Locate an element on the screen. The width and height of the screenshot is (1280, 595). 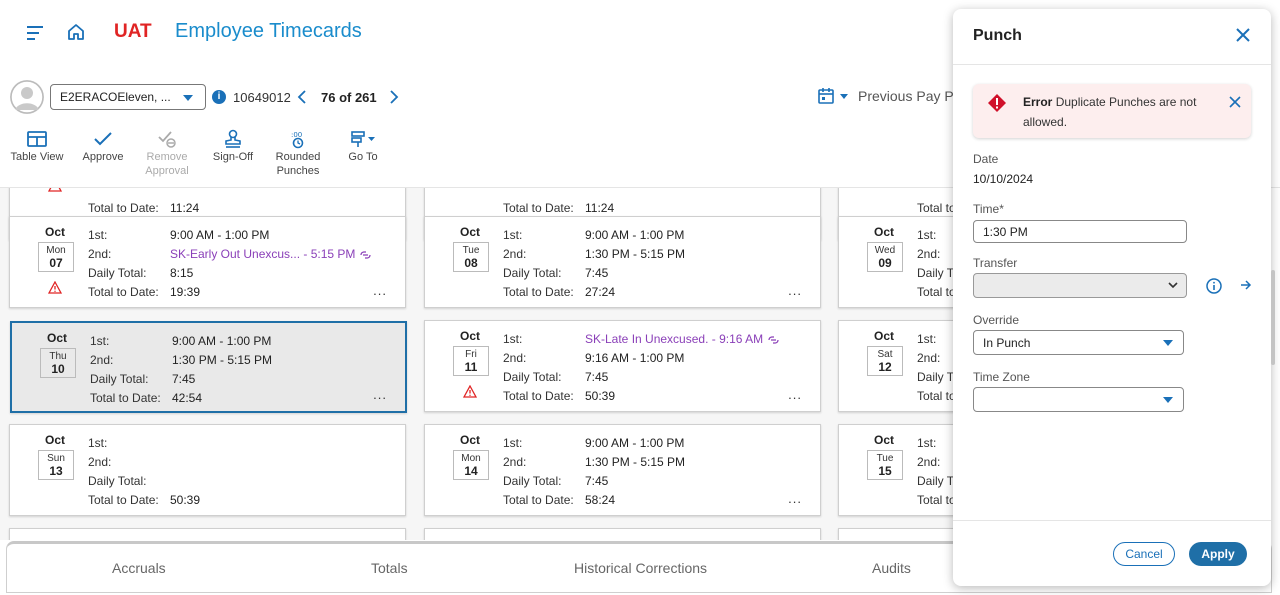
close-icon is located at coordinates (1243, 35).